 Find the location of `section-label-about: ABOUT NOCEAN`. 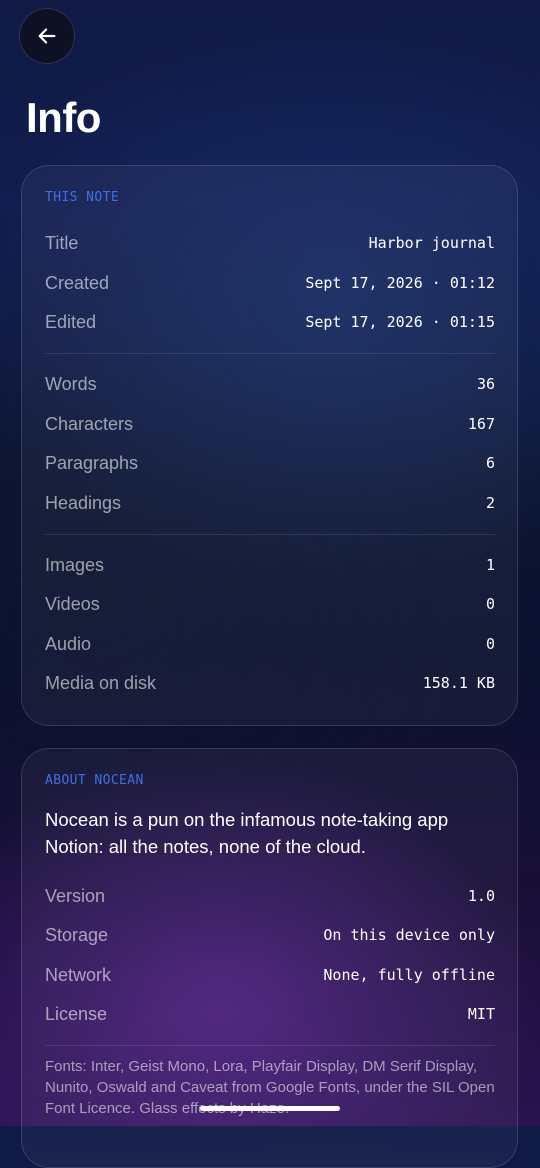

section-label-about: ABOUT NOCEAN is located at coordinates (94, 780).